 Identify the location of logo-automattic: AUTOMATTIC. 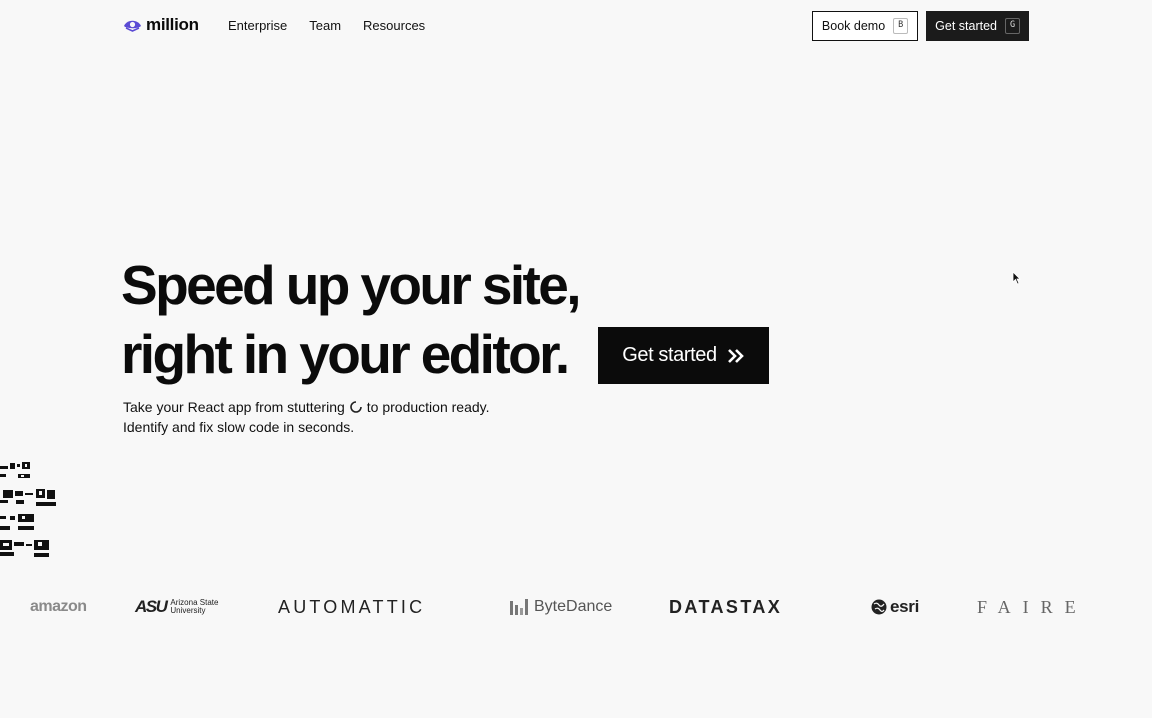
(351, 607).